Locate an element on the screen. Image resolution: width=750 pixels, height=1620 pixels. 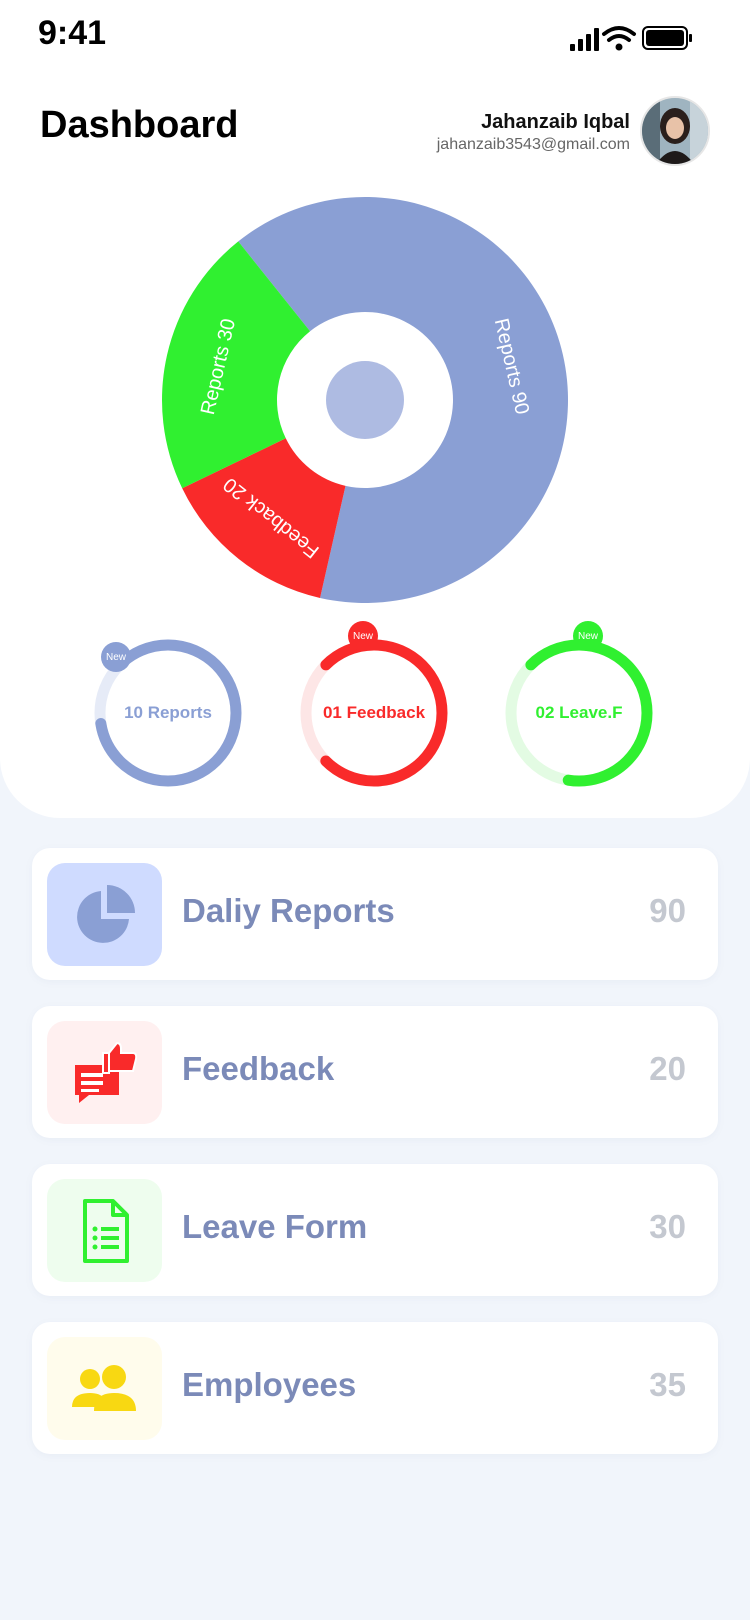
list-item-label: Feedback is located at coordinates (258, 1068).